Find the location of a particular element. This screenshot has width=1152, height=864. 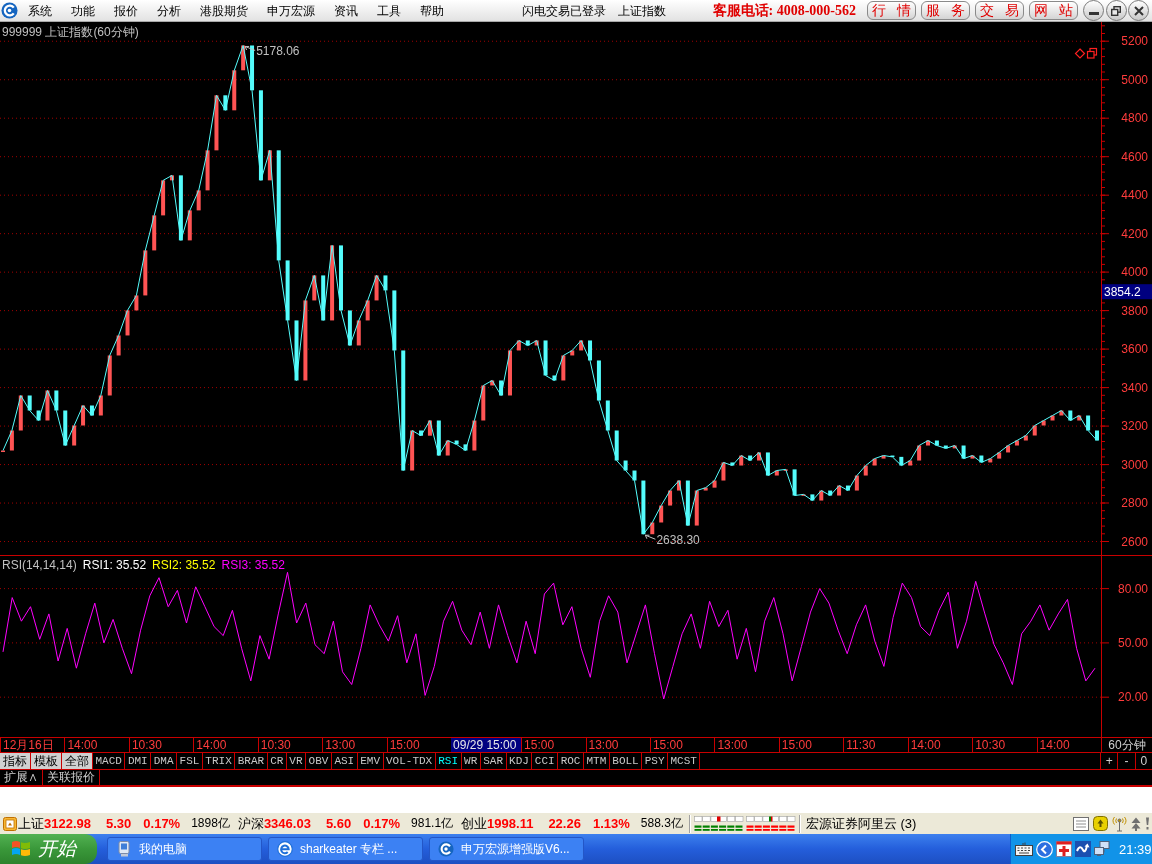

axis-label: 3400 is located at coordinates (1134, 387).